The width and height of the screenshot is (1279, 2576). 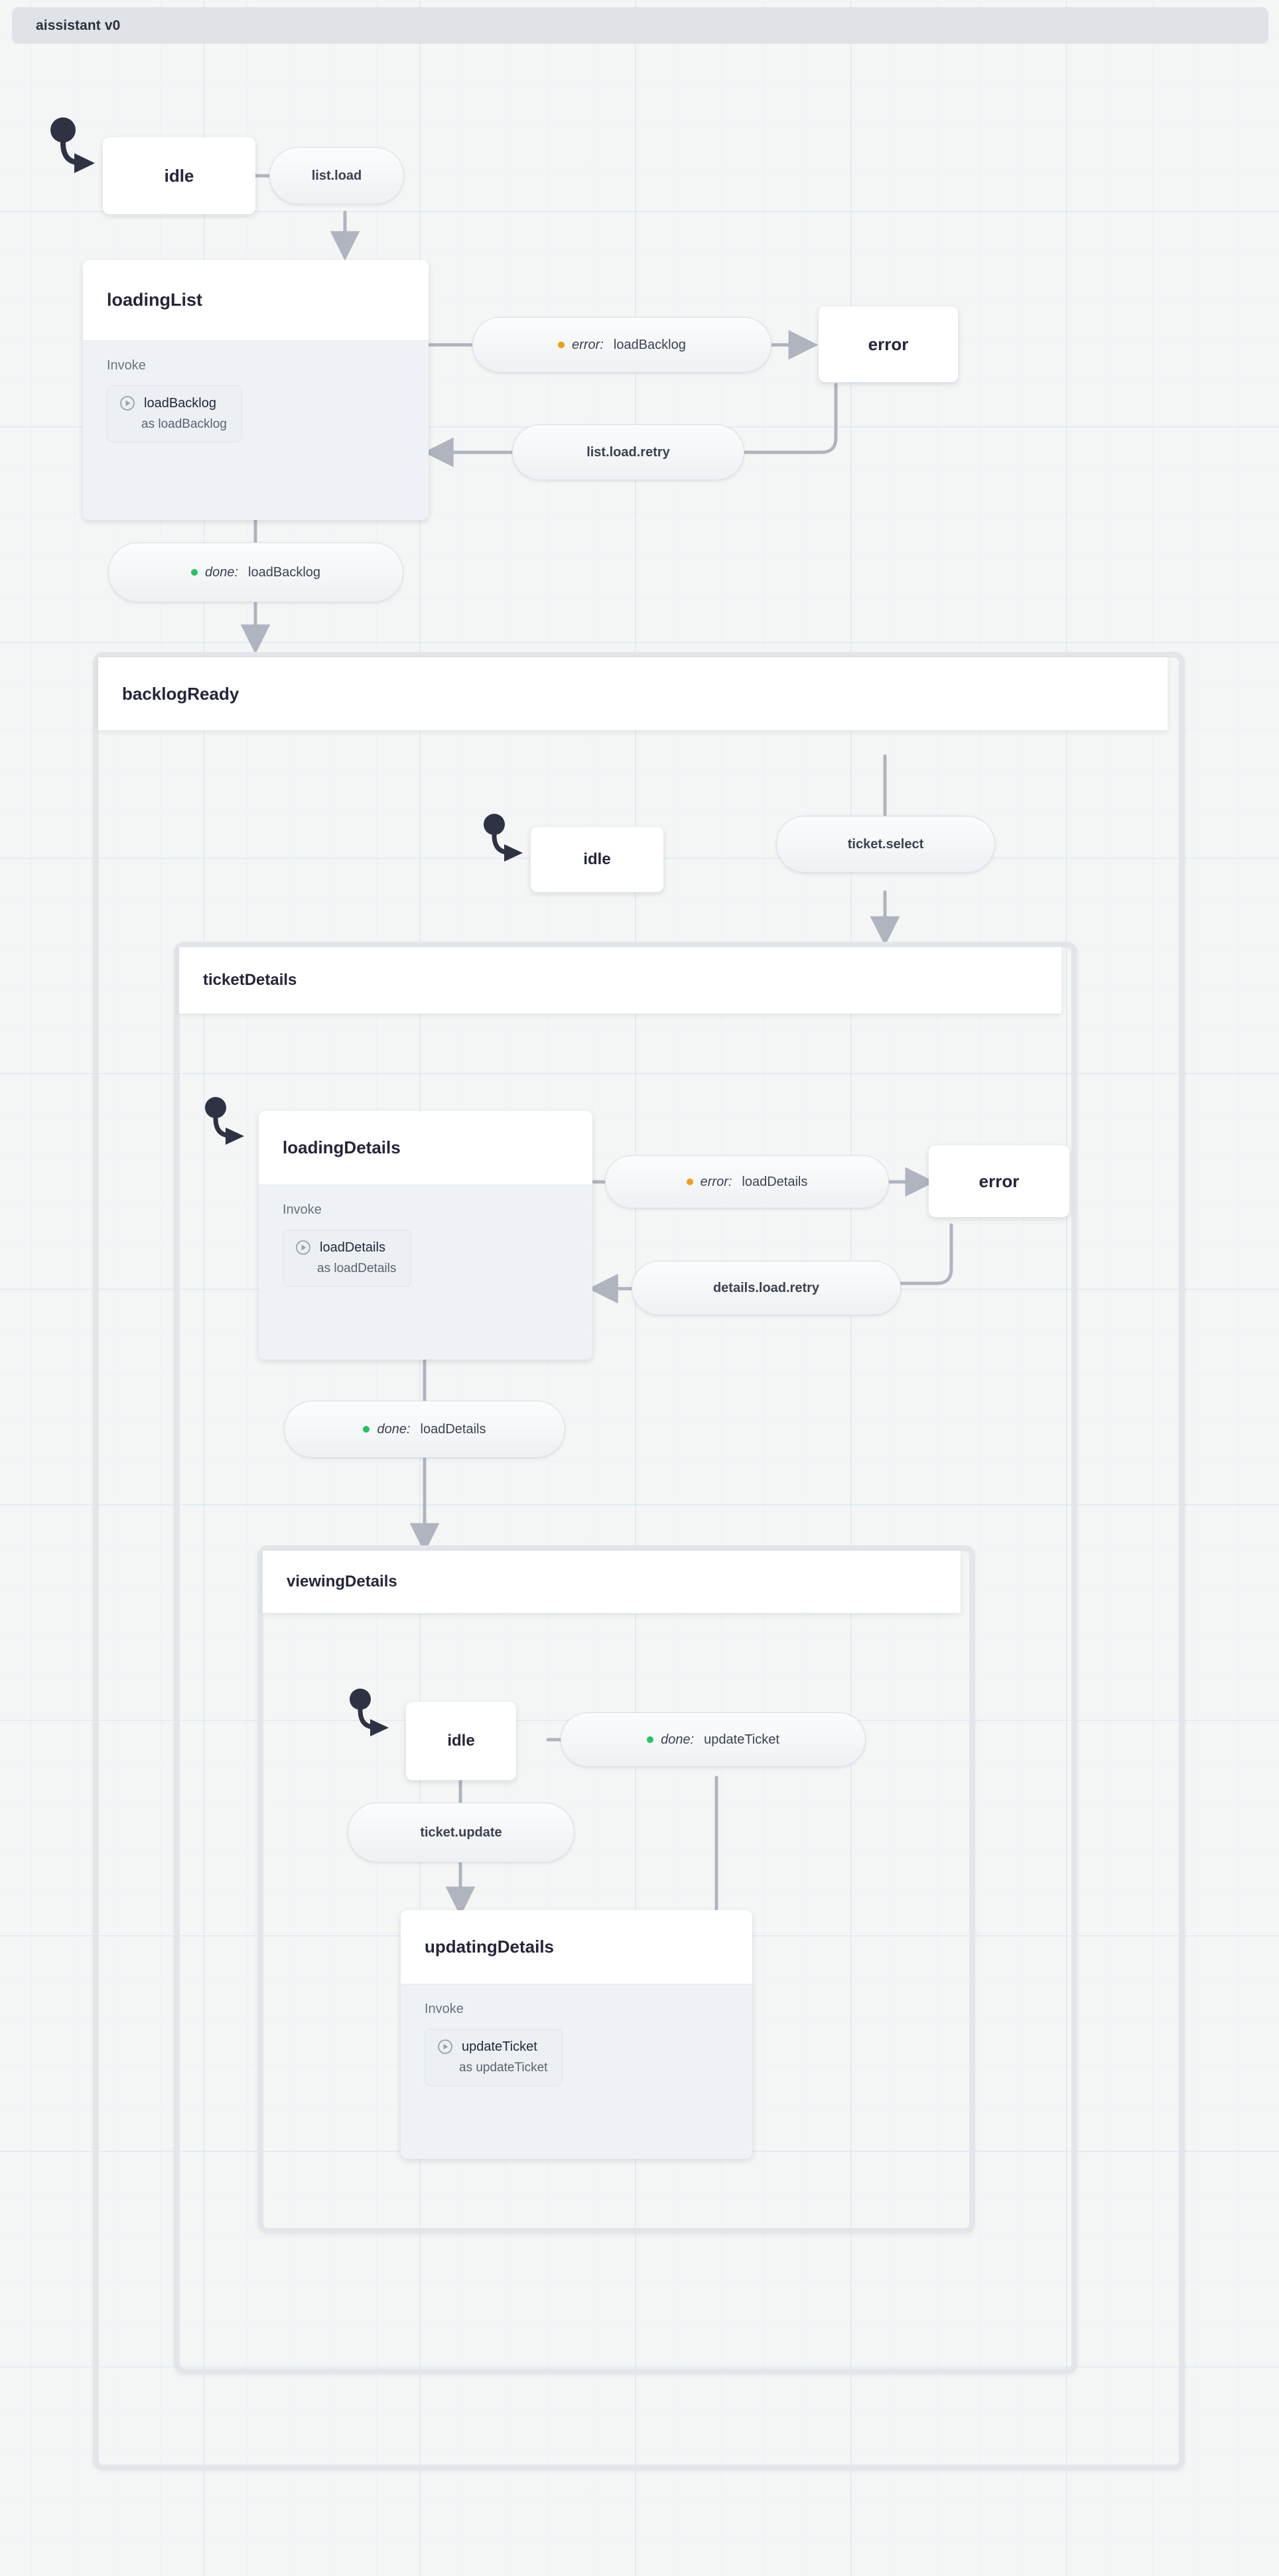 What do you see at coordinates (181, 694) in the screenshot?
I see `compound-title-backlogReady: backlogReady` at bounding box center [181, 694].